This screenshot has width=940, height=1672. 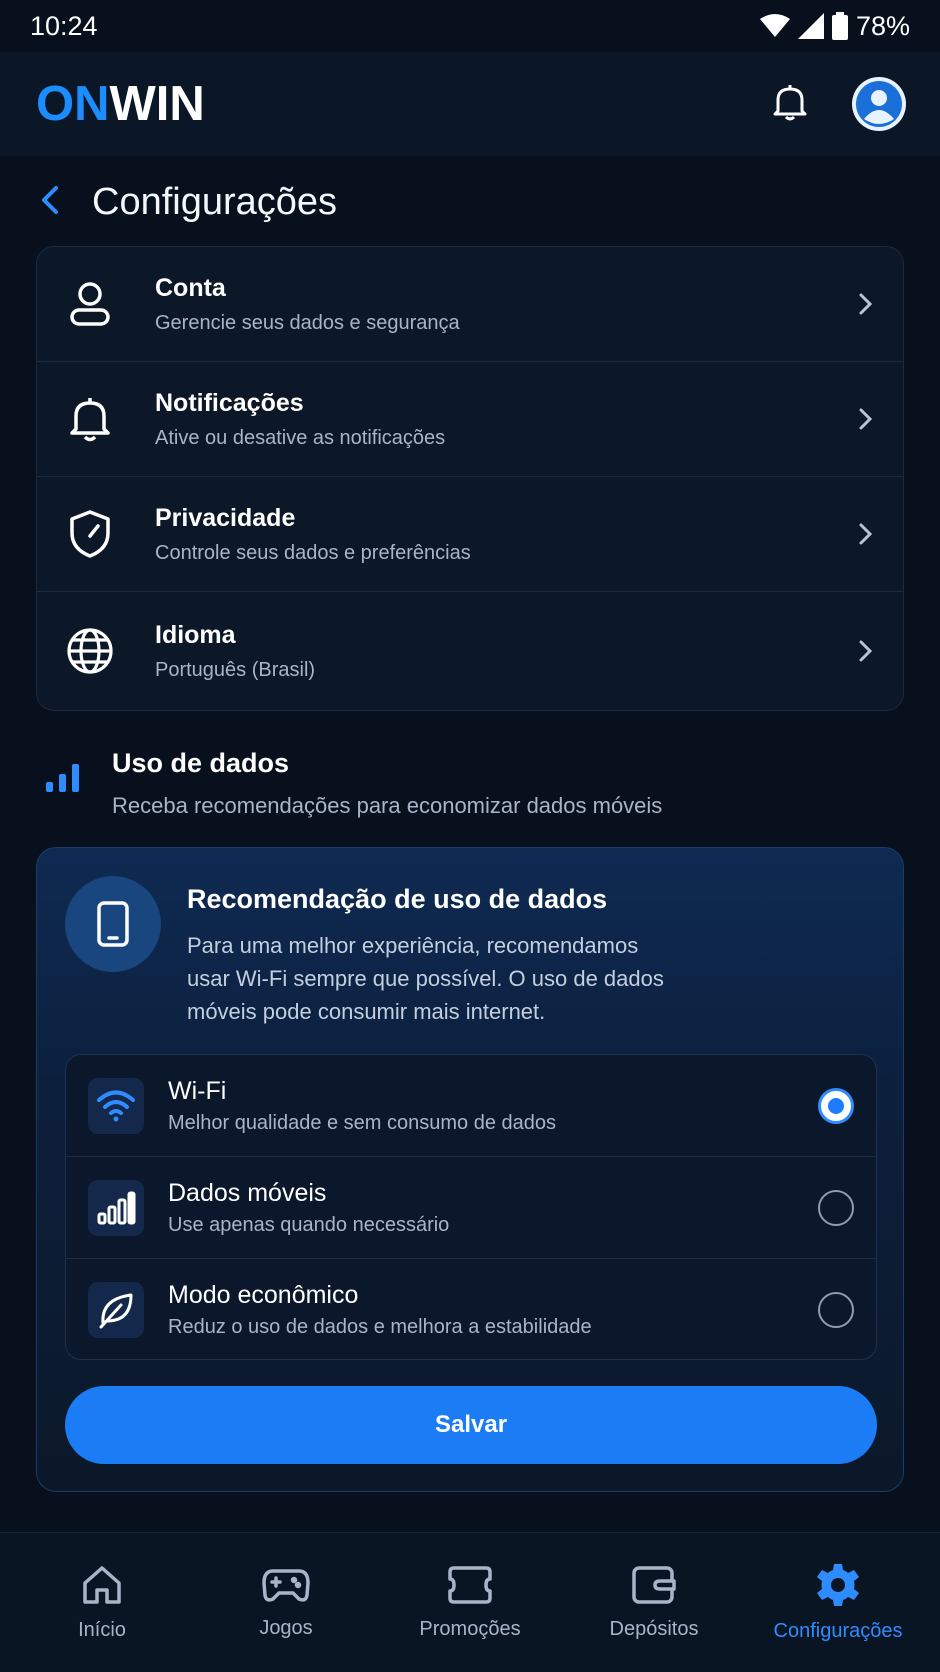 What do you see at coordinates (90, 651) in the screenshot?
I see `globe-icon` at bounding box center [90, 651].